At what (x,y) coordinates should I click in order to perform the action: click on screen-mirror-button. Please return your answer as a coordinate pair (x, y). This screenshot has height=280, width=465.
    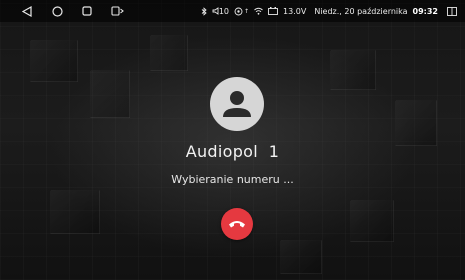
    Looking at the image, I should click on (117, 11).